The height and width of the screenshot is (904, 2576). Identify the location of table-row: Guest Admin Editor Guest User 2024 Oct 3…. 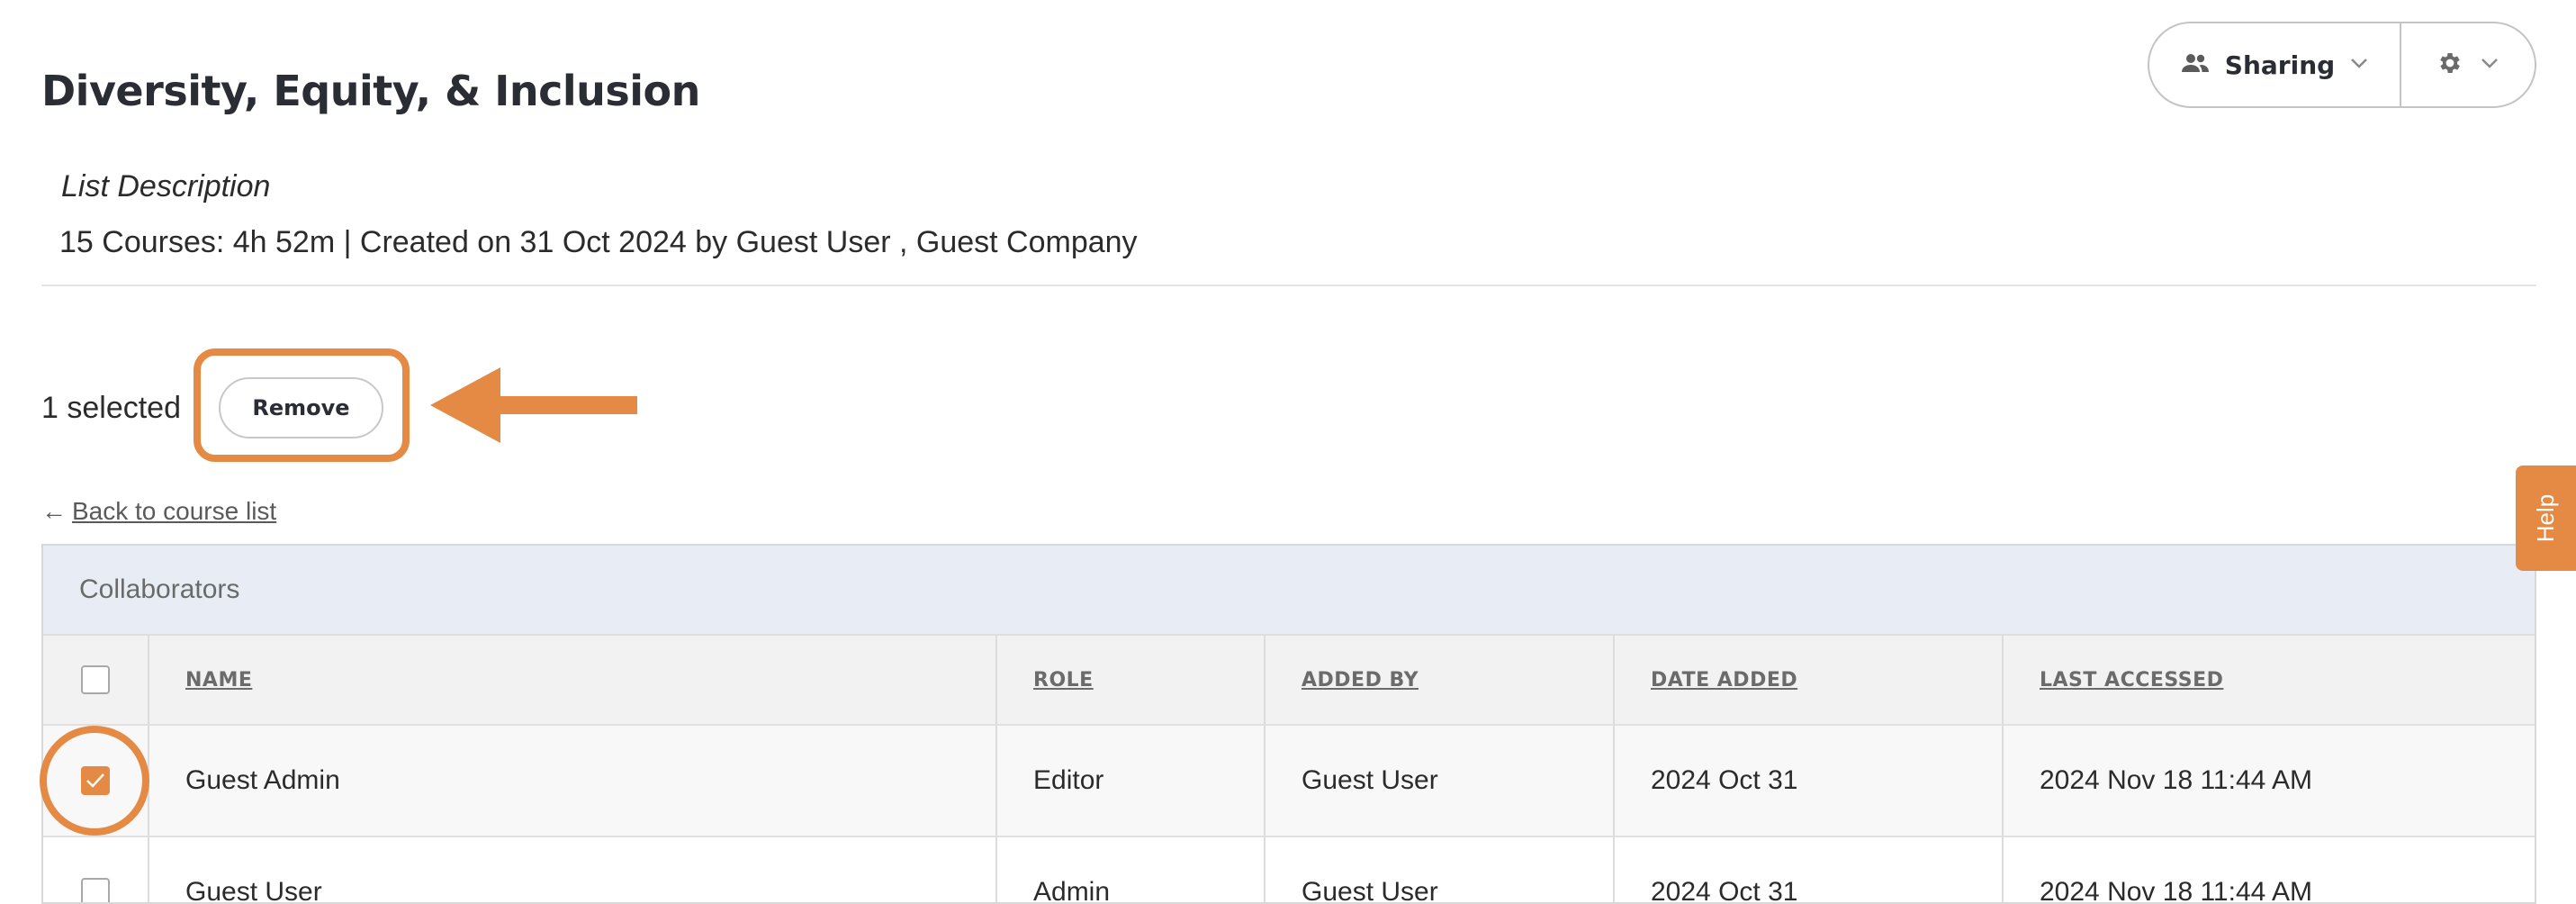
(1289, 781).